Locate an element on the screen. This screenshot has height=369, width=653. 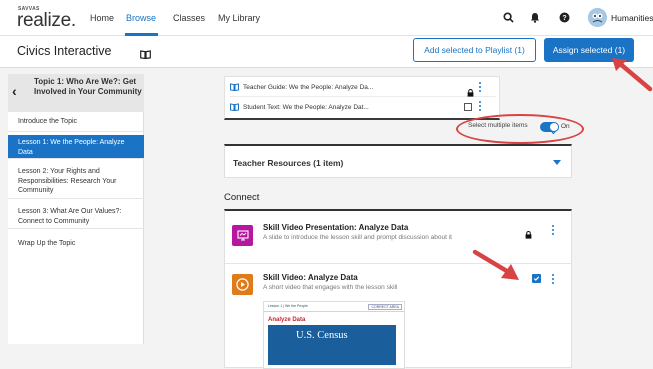
nav-browse: Browse is located at coordinates (141, 18).